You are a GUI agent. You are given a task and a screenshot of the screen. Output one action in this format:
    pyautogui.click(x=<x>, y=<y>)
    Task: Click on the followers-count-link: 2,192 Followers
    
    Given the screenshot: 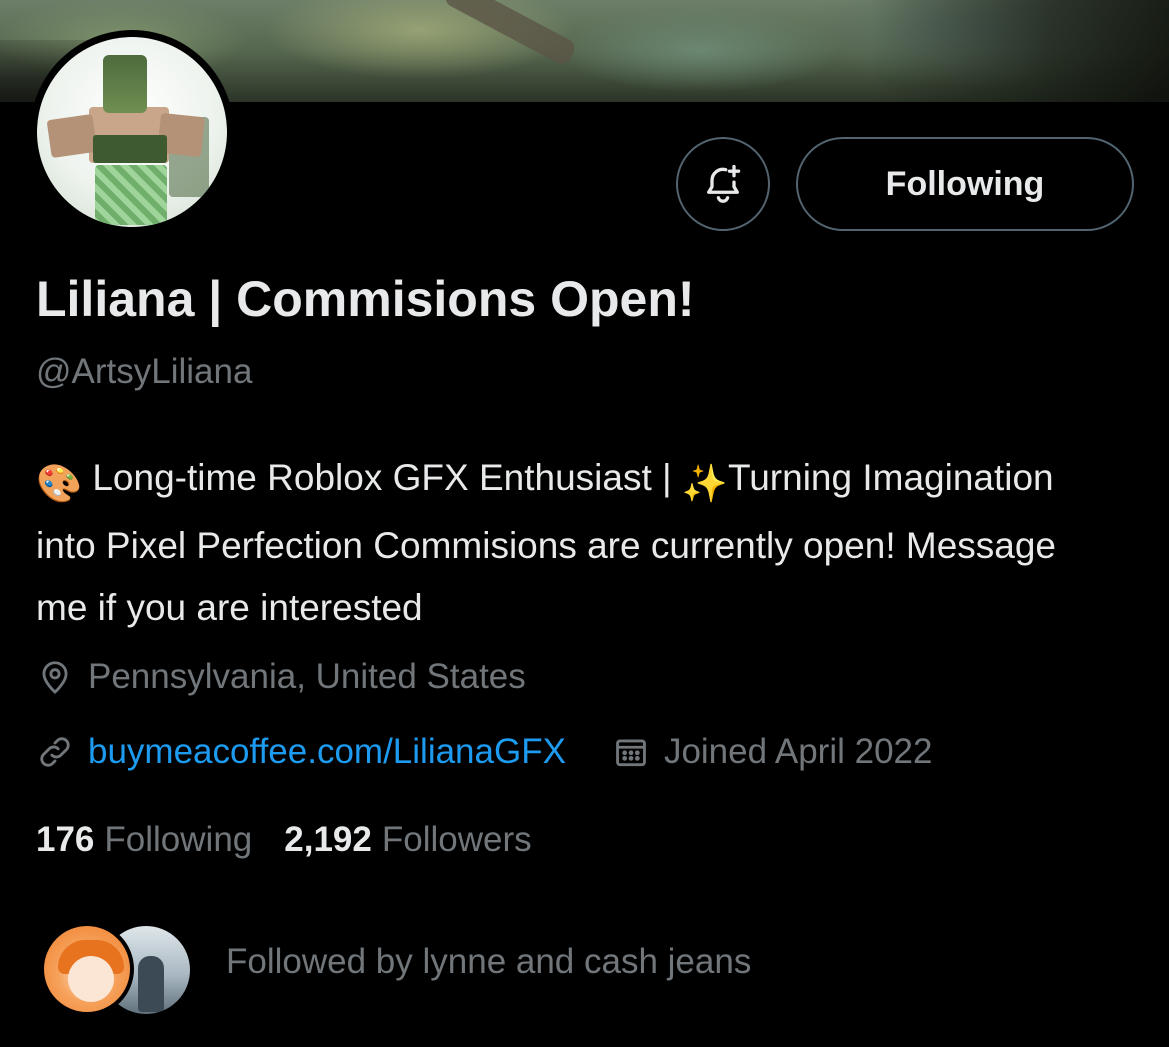 What is the action you would take?
    pyautogui.click(x=407, y=840)
    